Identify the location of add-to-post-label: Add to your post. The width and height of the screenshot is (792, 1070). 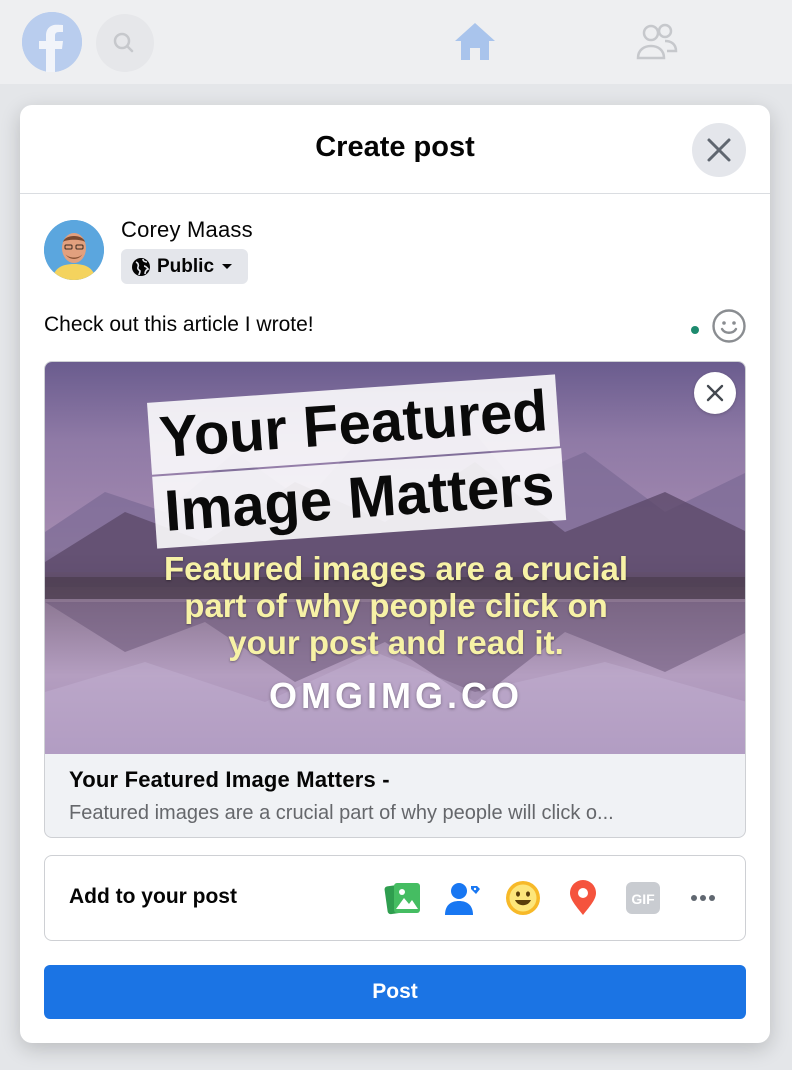
(153, 896).